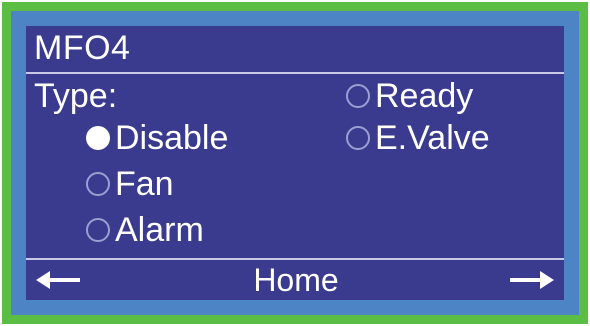 The height and width of the screenshot is (326, 590). Describe the element at coordinates (295, 73) in the screenshot. I see `title-divider` at that location.